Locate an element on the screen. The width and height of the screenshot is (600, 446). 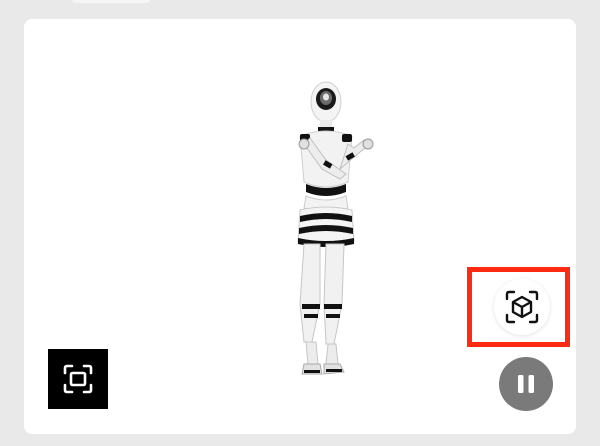
previous-tab-edge is located at coordinates (111, 1).